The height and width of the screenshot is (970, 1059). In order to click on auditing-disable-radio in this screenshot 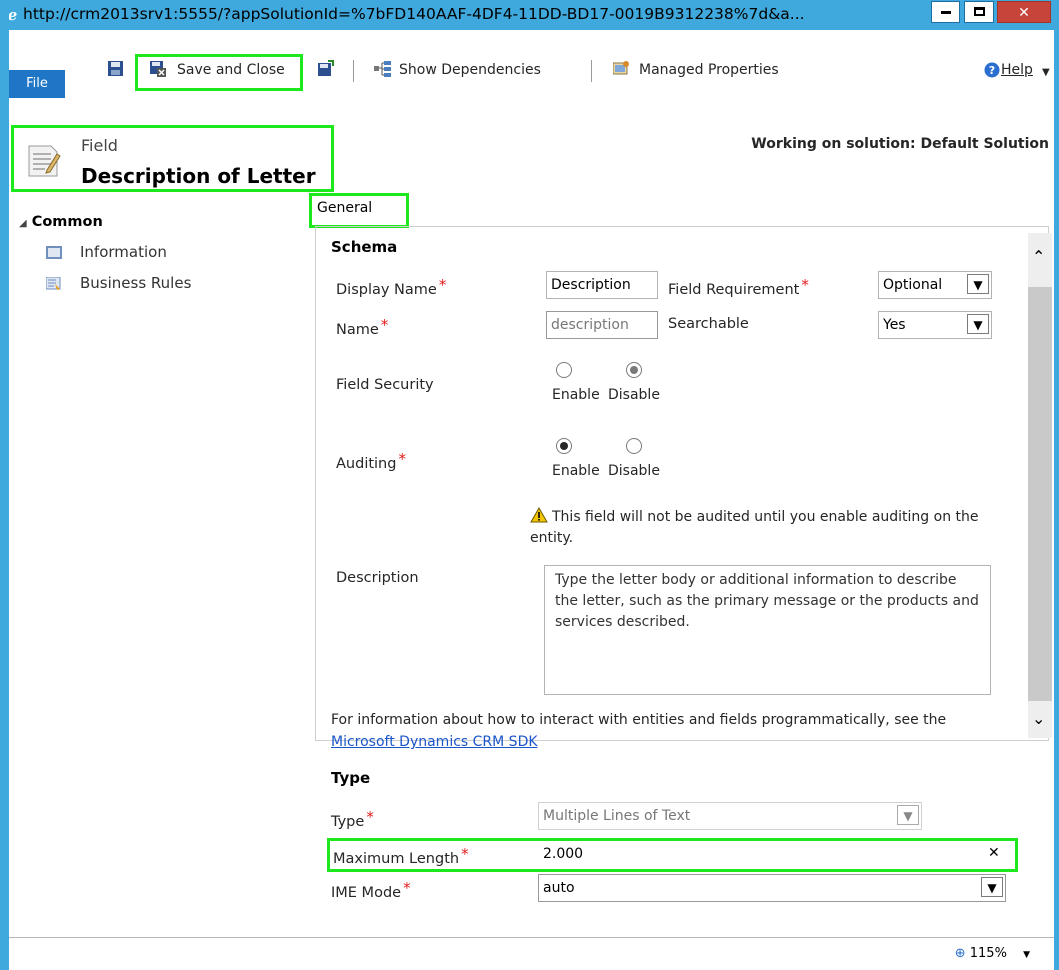, I will do `click(634, 446)`.